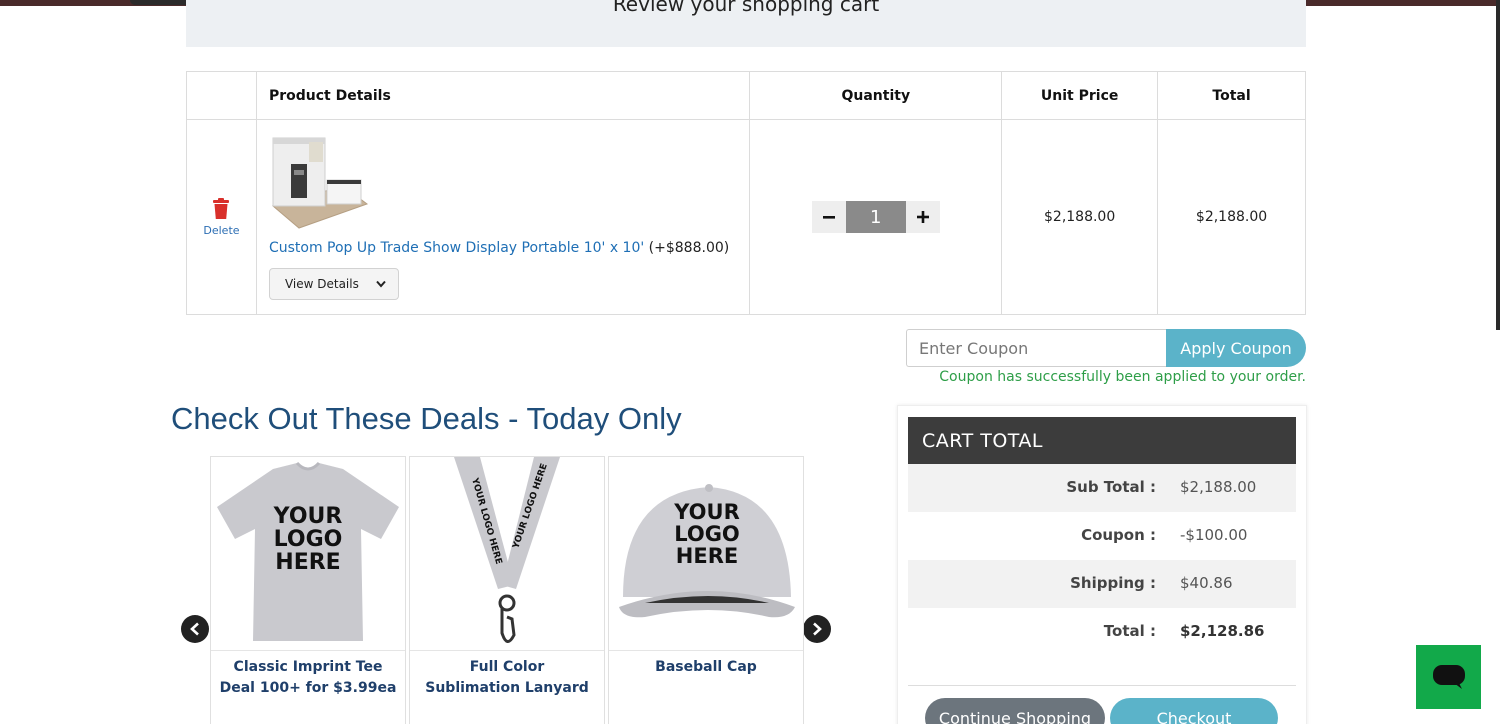 This screenshot has height=724, width=1500. What do you see at coordinates (1080, 217) in the screenshot?
I see `unit-price-cell: $2,188.00` at bounding box center [1080, 217].